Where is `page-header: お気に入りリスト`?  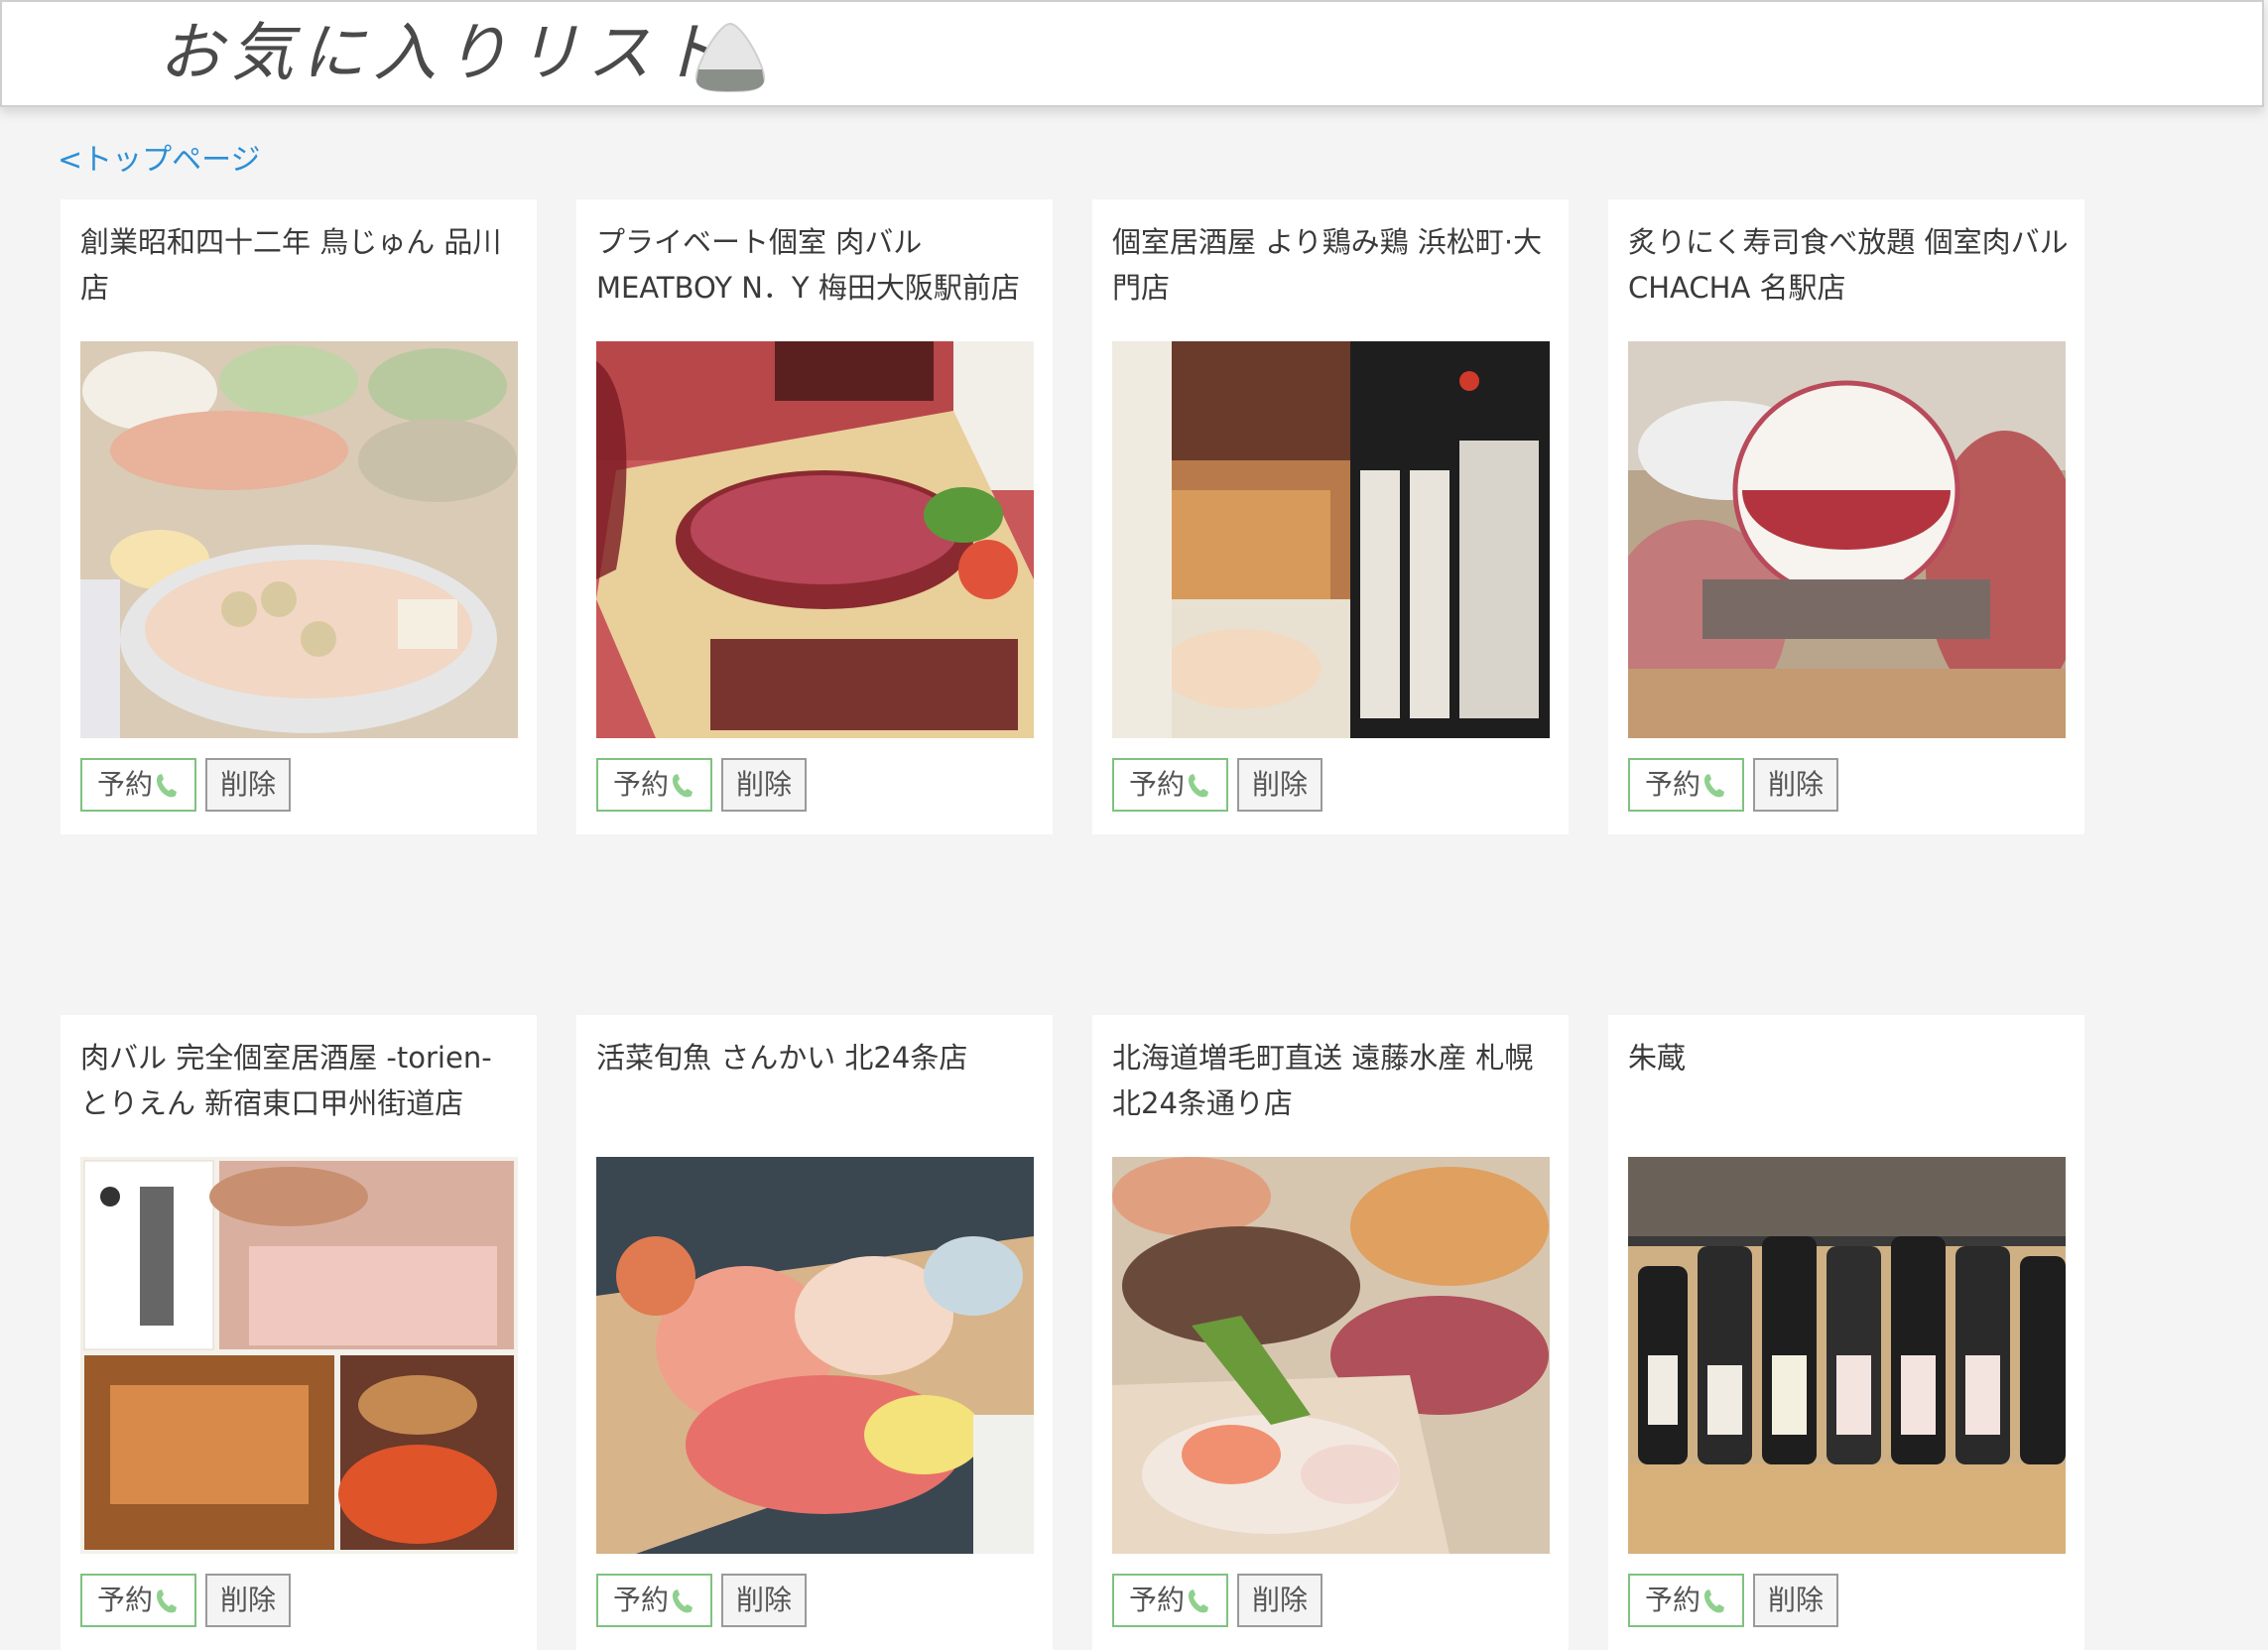 page-header: お気に入りリスト is located at coordinates (1132, 53).